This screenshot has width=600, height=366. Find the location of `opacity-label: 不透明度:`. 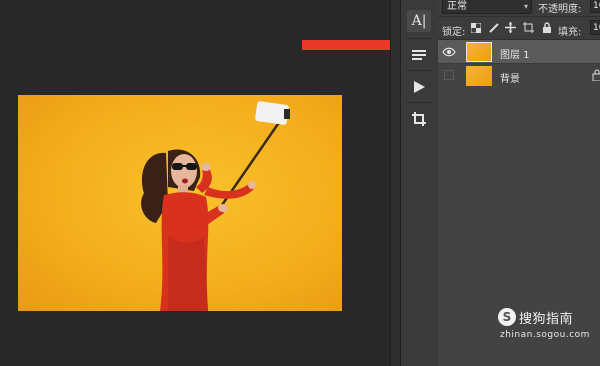

opacity-label: 不透明度: is located at coordinates (560, 9).